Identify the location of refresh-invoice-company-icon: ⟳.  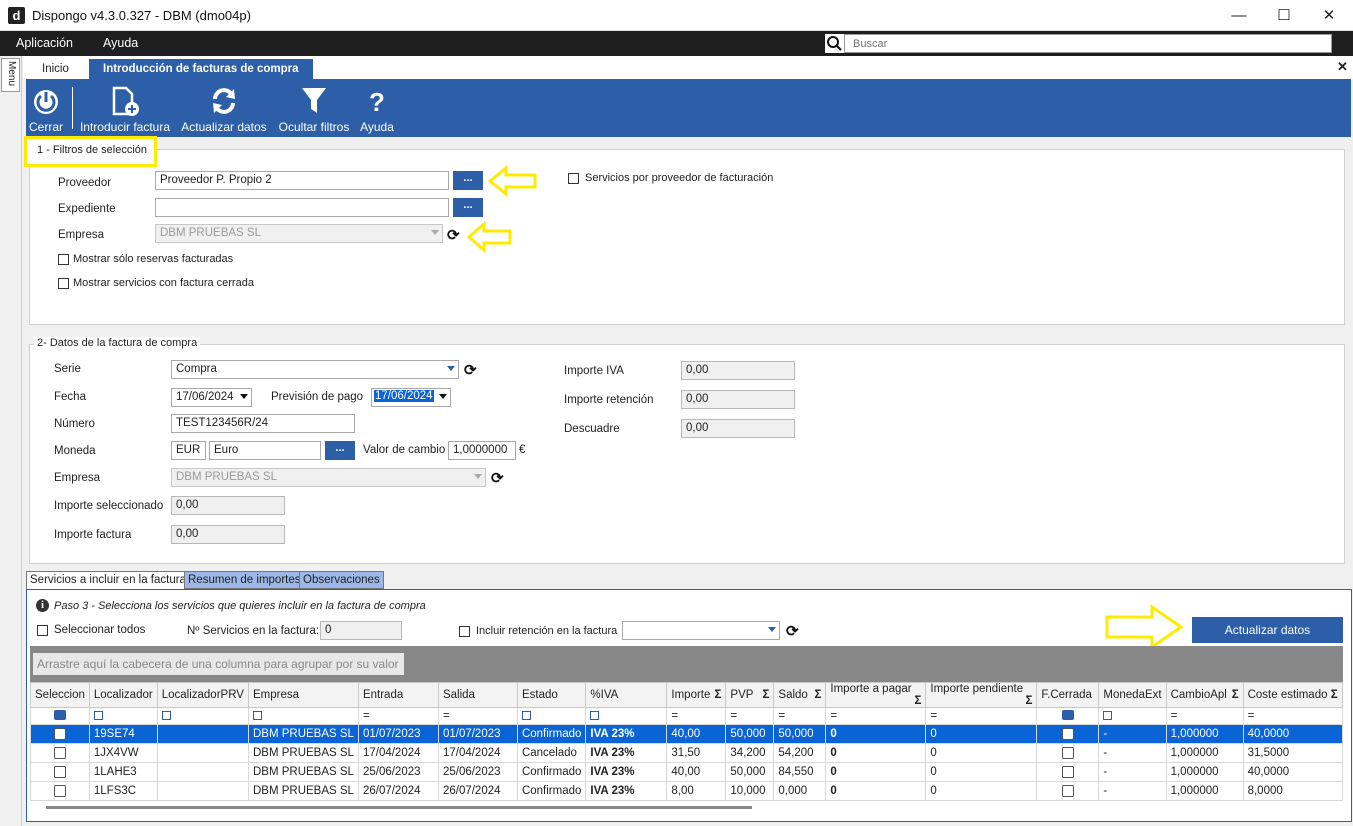
(497, 478).